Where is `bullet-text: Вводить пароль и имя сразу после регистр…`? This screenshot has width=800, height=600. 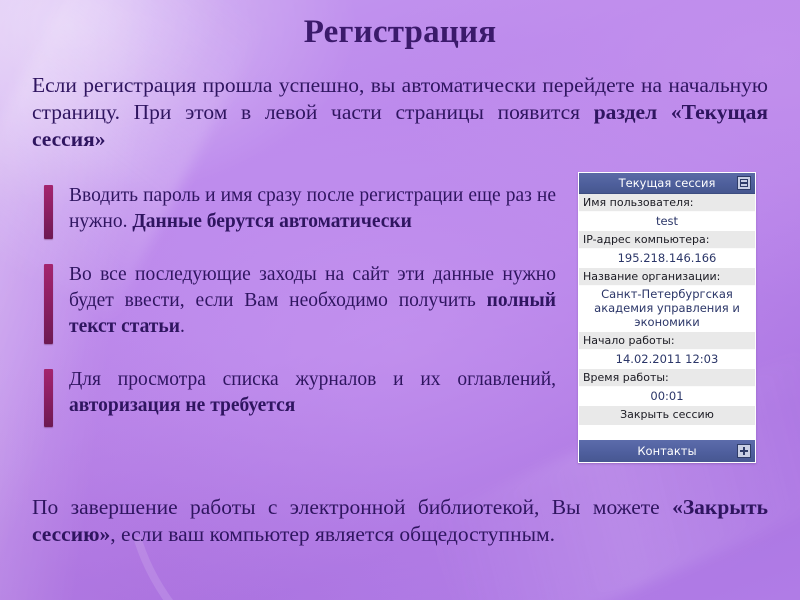
bullet-text: Вводить пароль и имя сразу после регистр… is located at coordinates (312, 209).